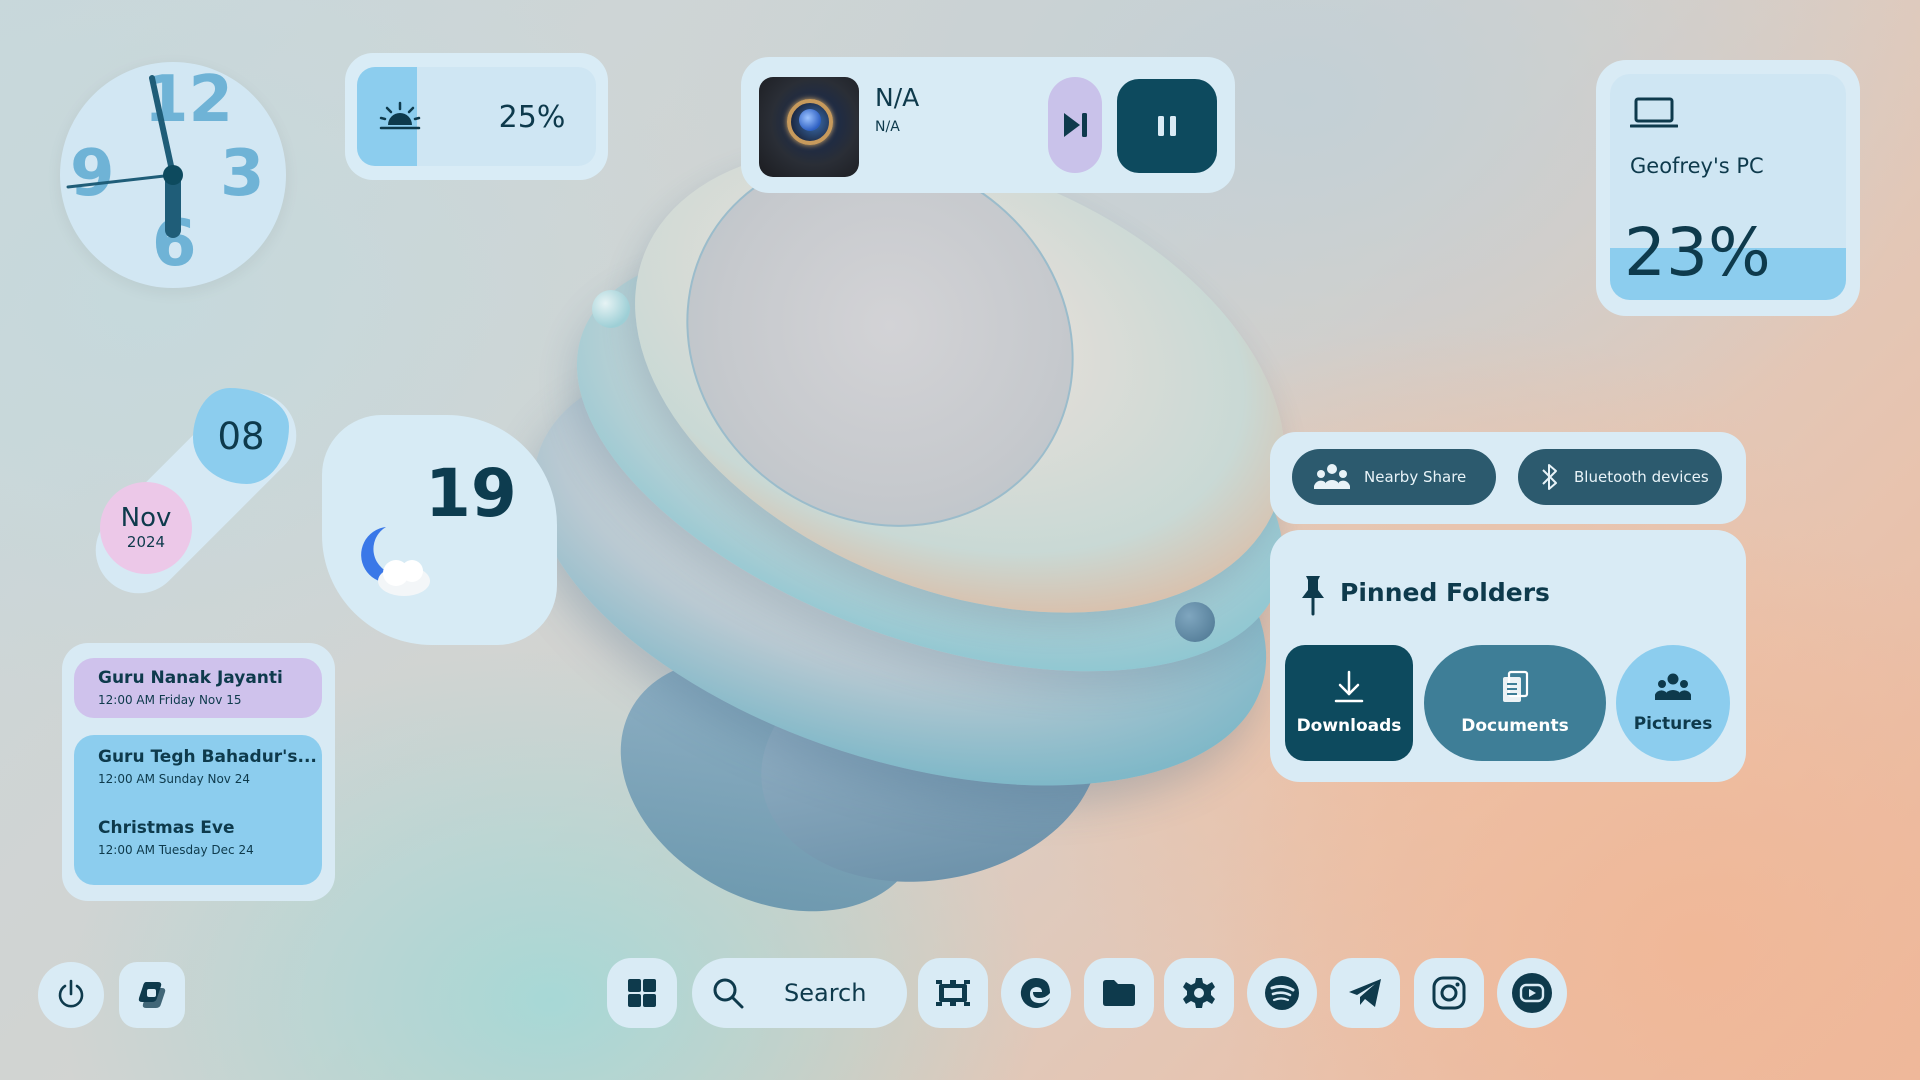 Image resolution: width=1920 pixels, height=1080 pixels. Describe the element at coordinates (124, 156) in the screenshot. I see `clock-hands` at that location.